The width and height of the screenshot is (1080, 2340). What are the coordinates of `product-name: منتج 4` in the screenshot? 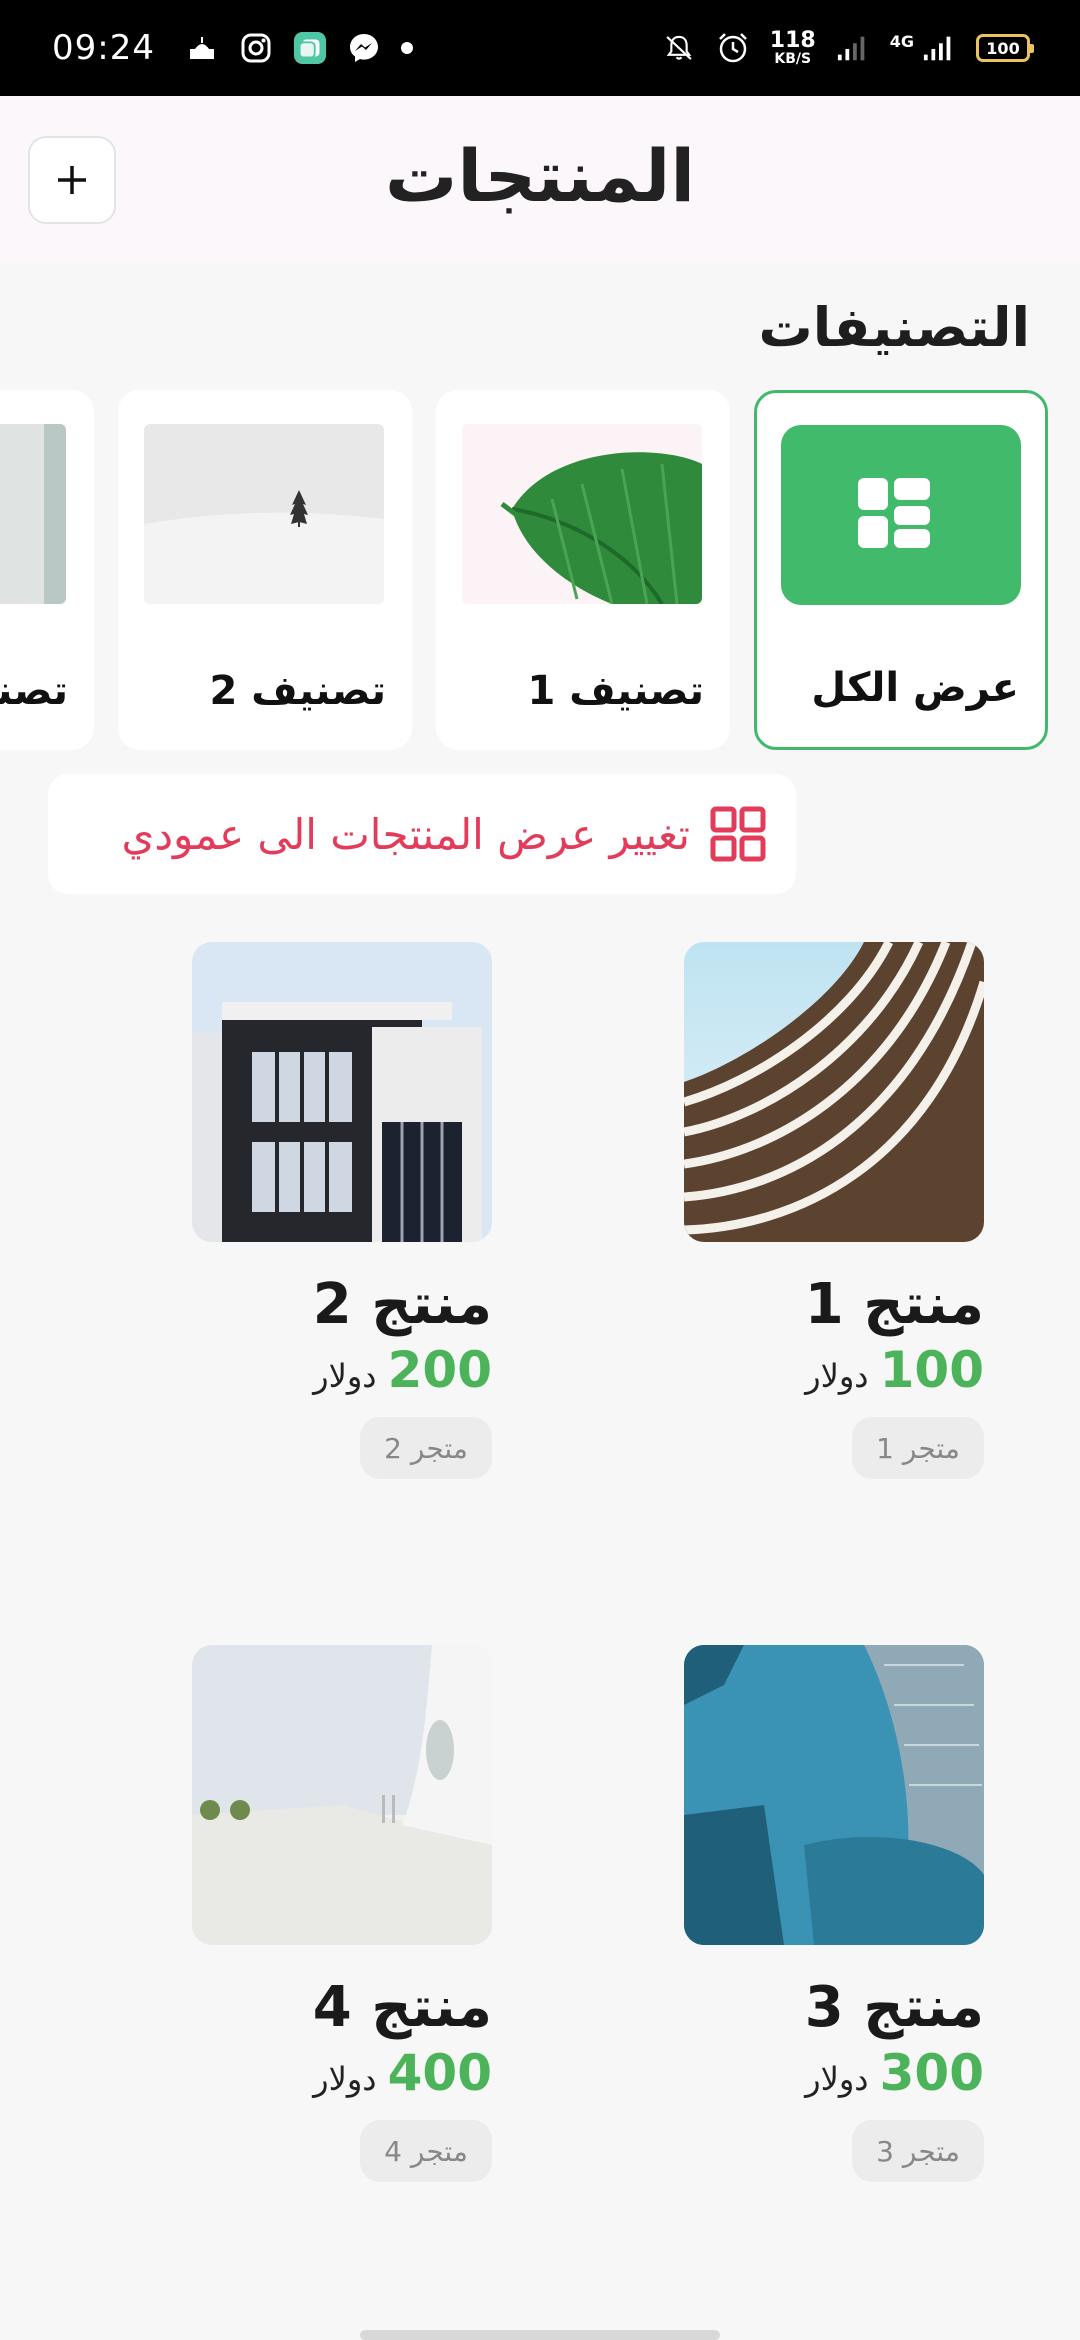 It's located at (402, 2007).